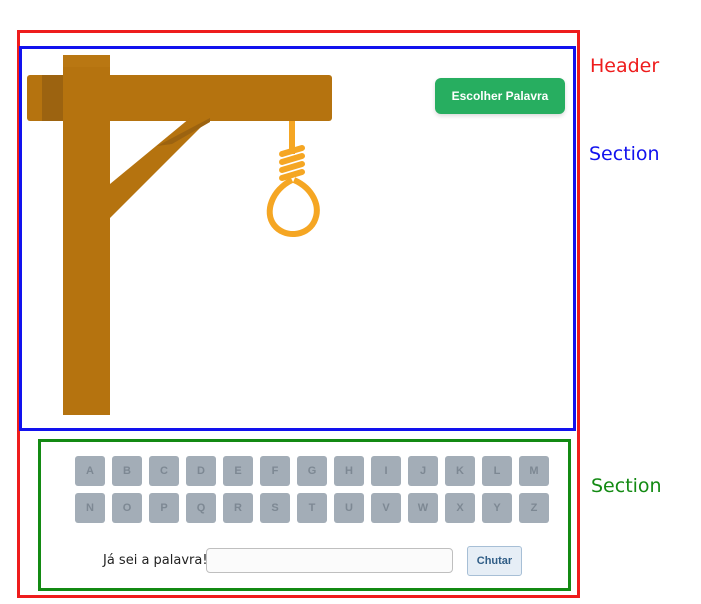  Describe the element at coordinates (275, 508) in the screenshot. I see `letter-key-s: S` at that location.